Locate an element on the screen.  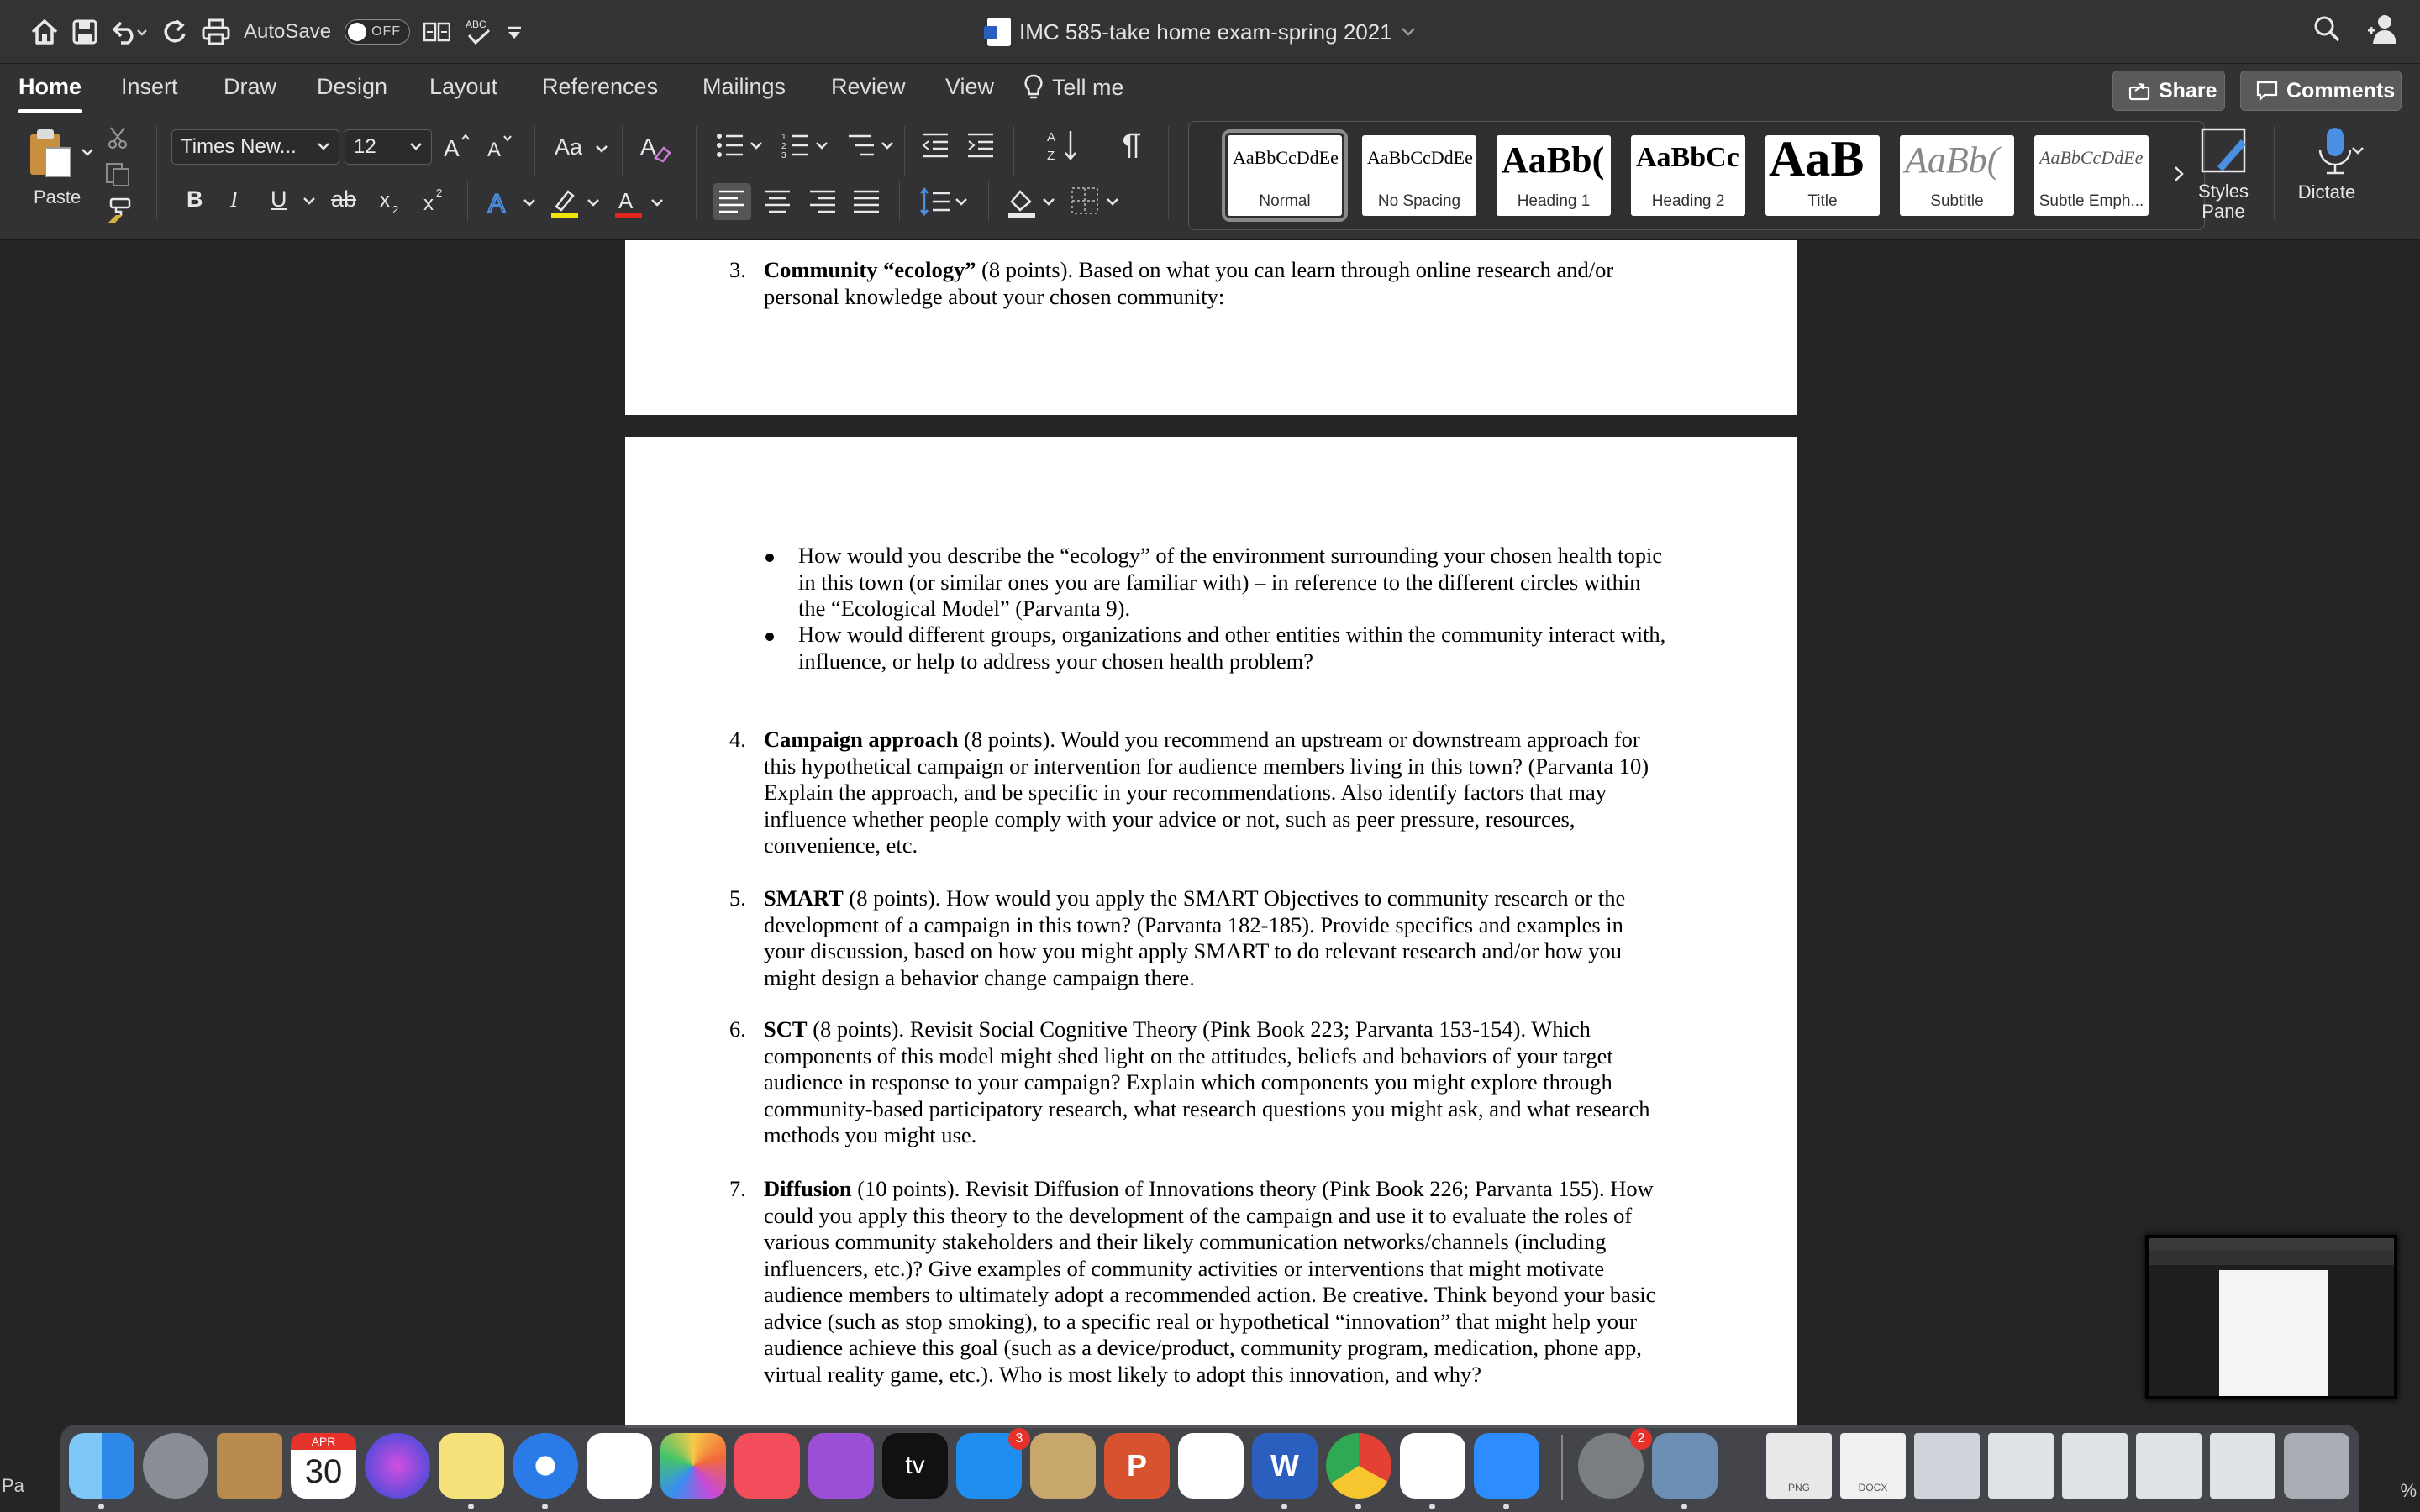
decrease-indent-icon is located at coordinates (935, 145).